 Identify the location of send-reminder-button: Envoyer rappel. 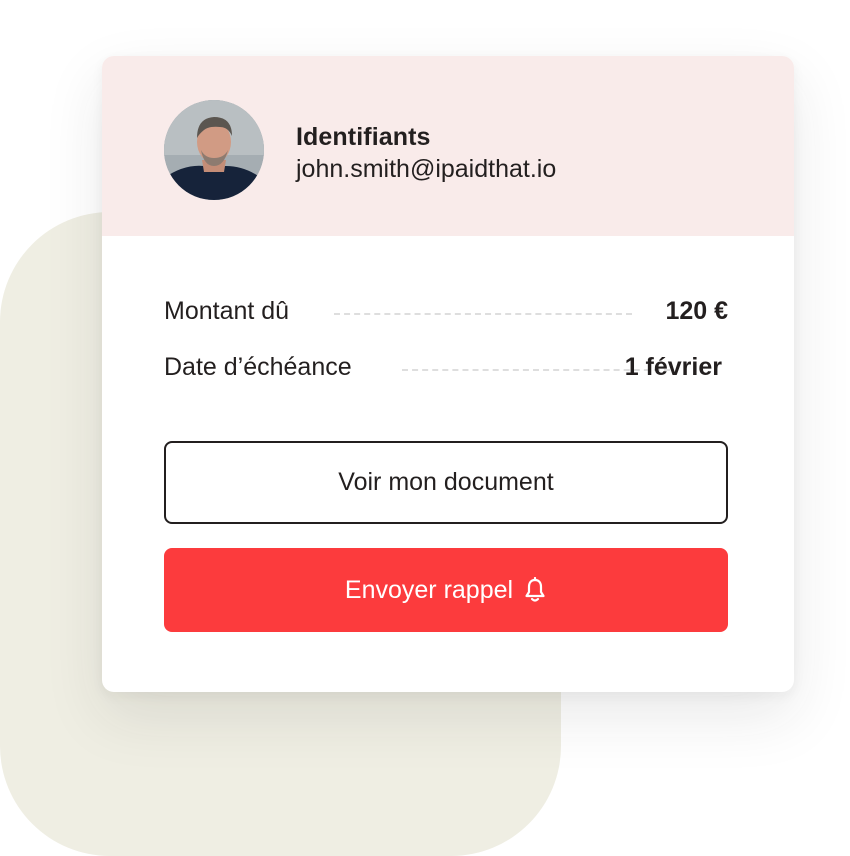
(446, 590).